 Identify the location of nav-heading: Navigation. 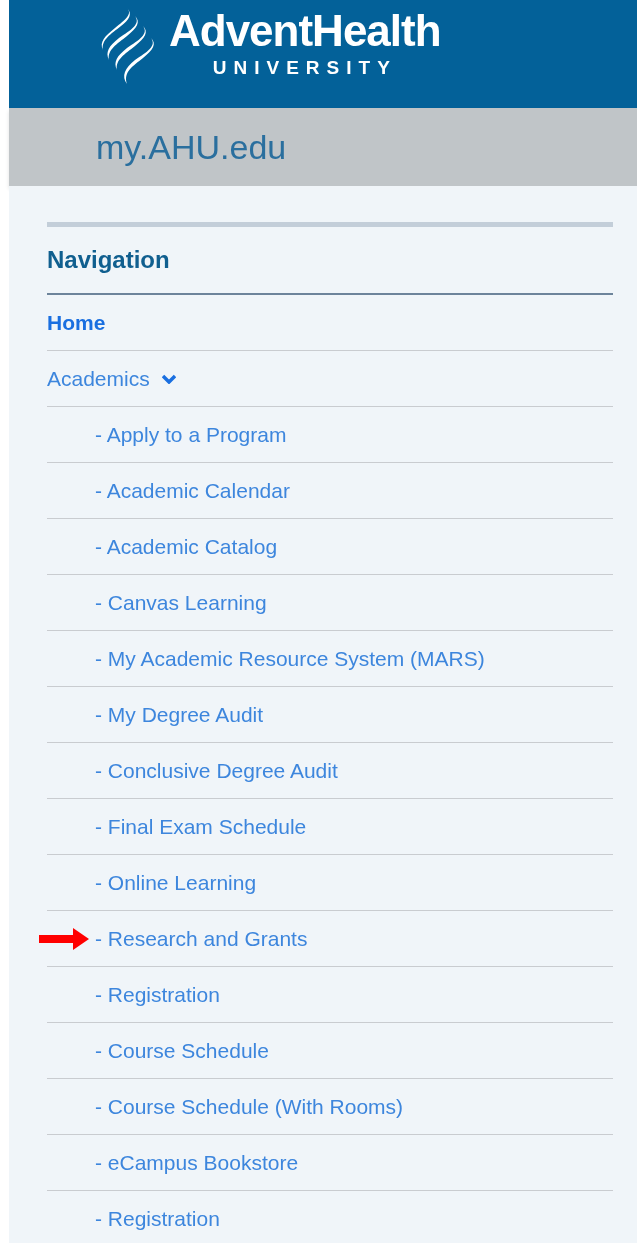
(108, 260).